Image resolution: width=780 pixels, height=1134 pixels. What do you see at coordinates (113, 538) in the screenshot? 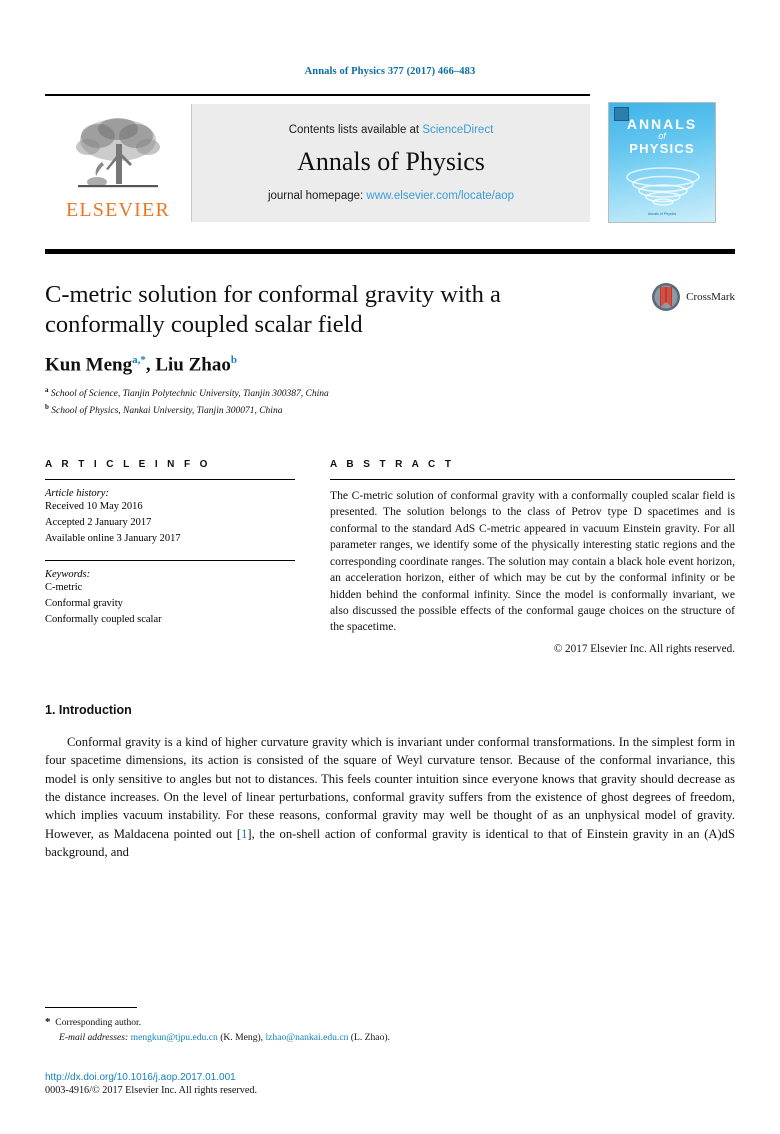
I see `history-available-online: Available online 3 January 2017` at bounding box center [113, 538].